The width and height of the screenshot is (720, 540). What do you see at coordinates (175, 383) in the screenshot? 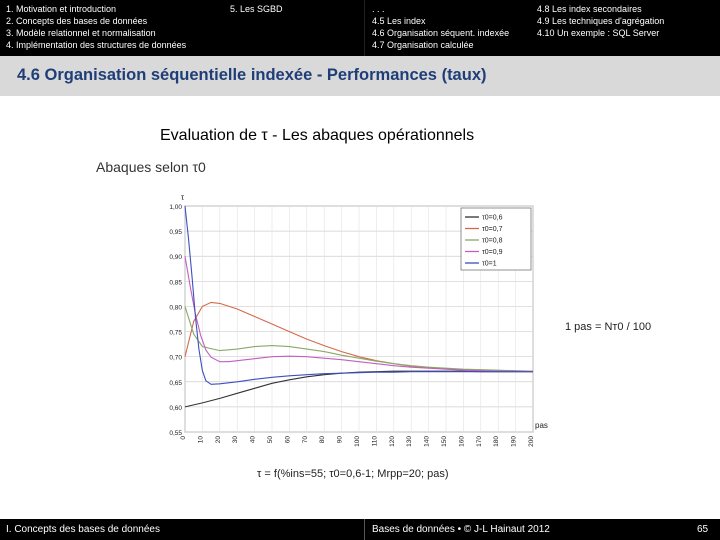
I see `y-tick-label: 0,65` at bounding box center [175, 383].